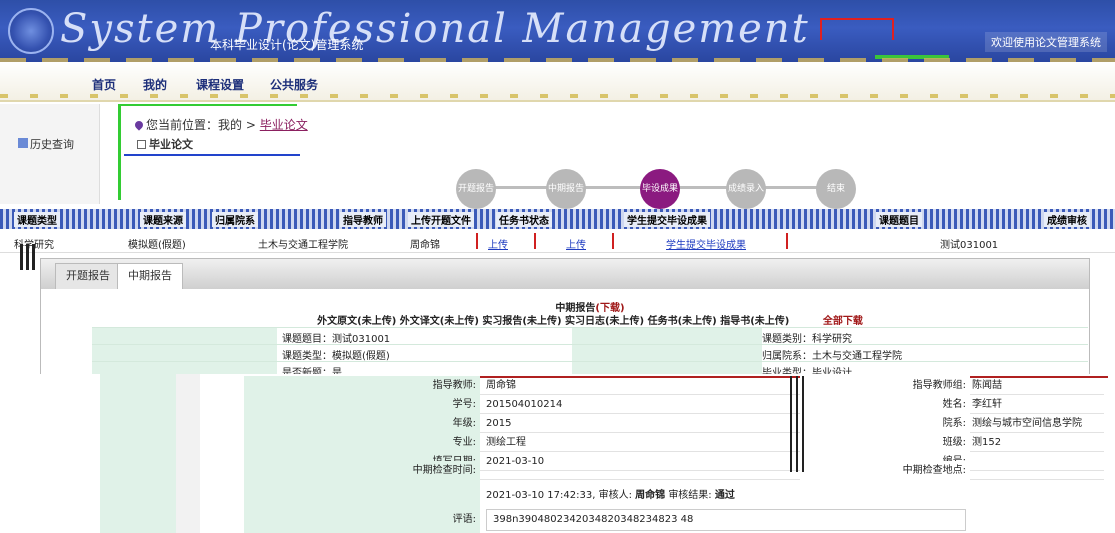 Image resolution: width=1115 pixels, height=533 pixels. I want to click on breadcrumb: 您当前位置：我的 > 毕业论文, so click(220, 124).